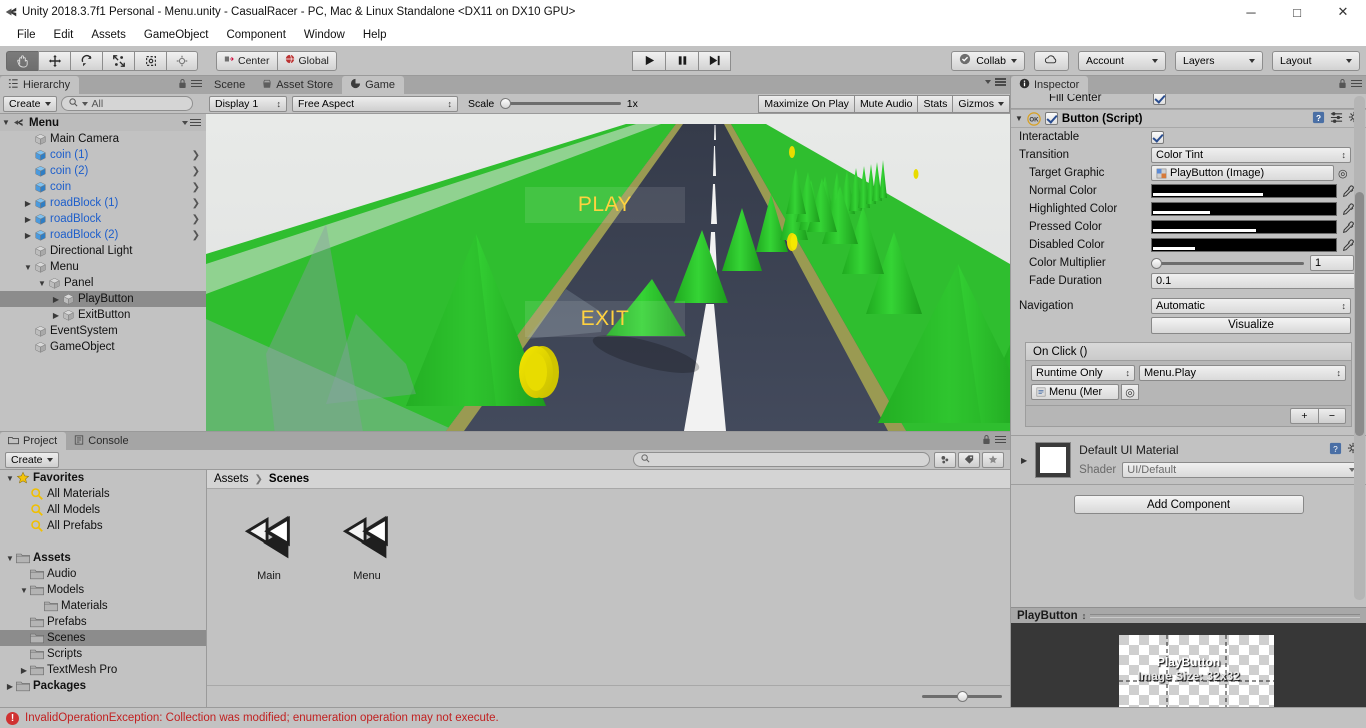 Image resolution: width=1366 pixels, height=728 pixels. Describe the element at coordinates (1188, 615) in the screenshot. I see `preview-header: PlayButton ↕` at that location.